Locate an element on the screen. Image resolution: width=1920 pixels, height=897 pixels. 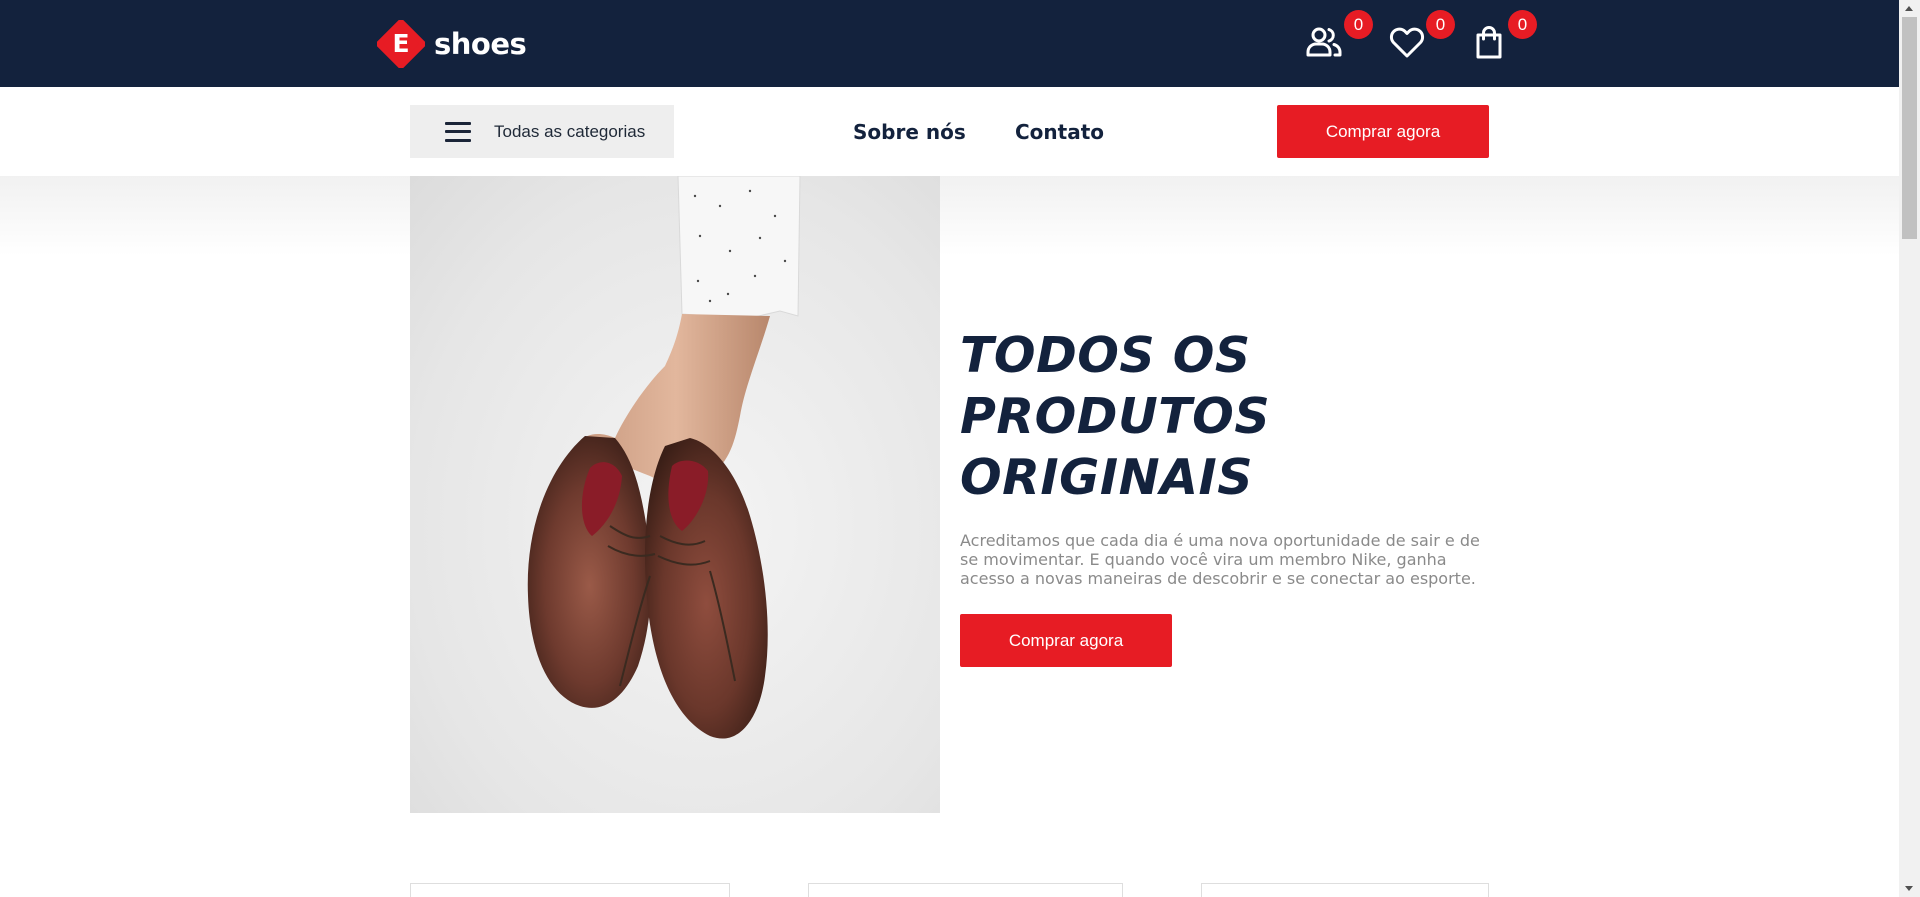
header-shadow is located at coordinates (949, 216).